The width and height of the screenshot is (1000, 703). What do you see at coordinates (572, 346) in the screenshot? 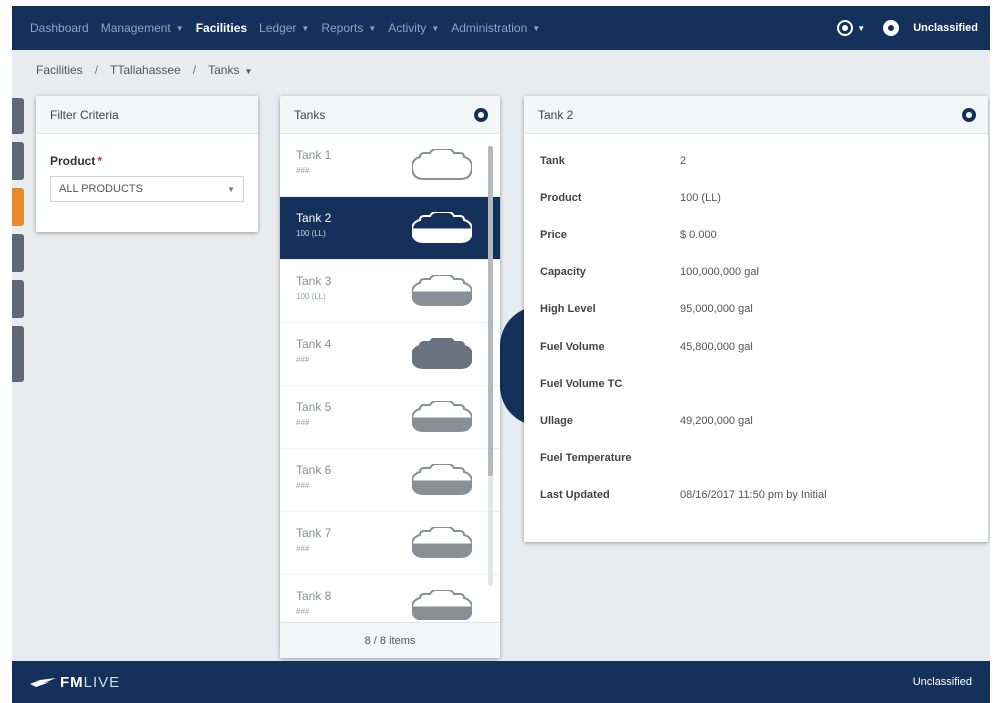
I see `detail-key: Fuel Volume` at bounding box center [572, 346].